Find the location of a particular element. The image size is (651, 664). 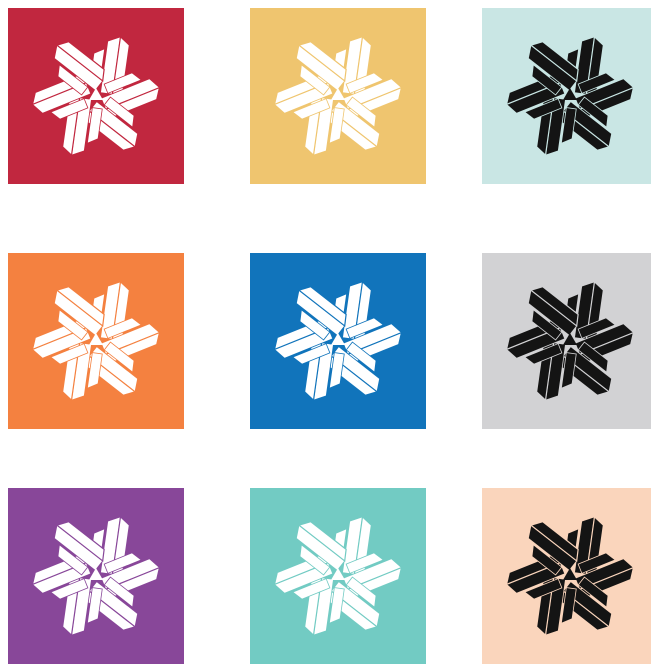

swatch-mint is located at coordinates (566, 96).